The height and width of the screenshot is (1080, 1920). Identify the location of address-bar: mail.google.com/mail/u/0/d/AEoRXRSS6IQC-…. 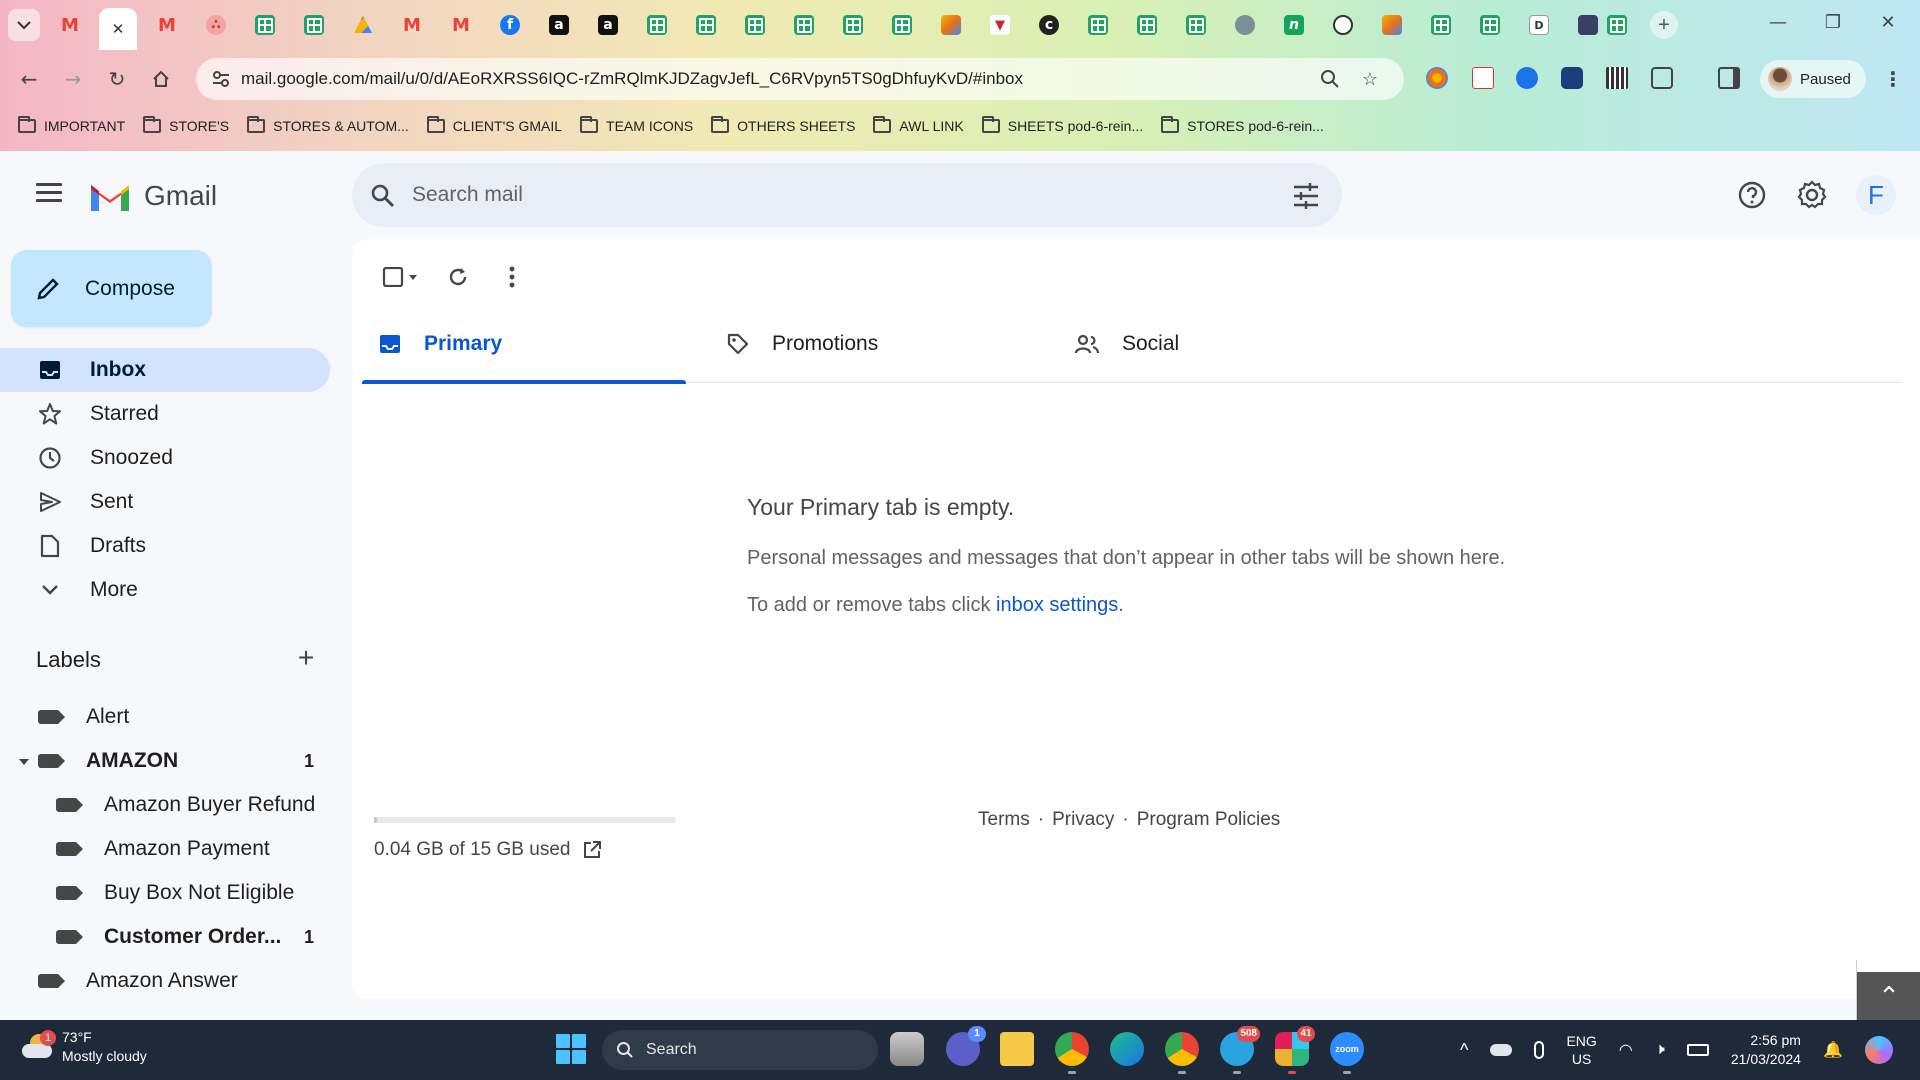
(800, 79).